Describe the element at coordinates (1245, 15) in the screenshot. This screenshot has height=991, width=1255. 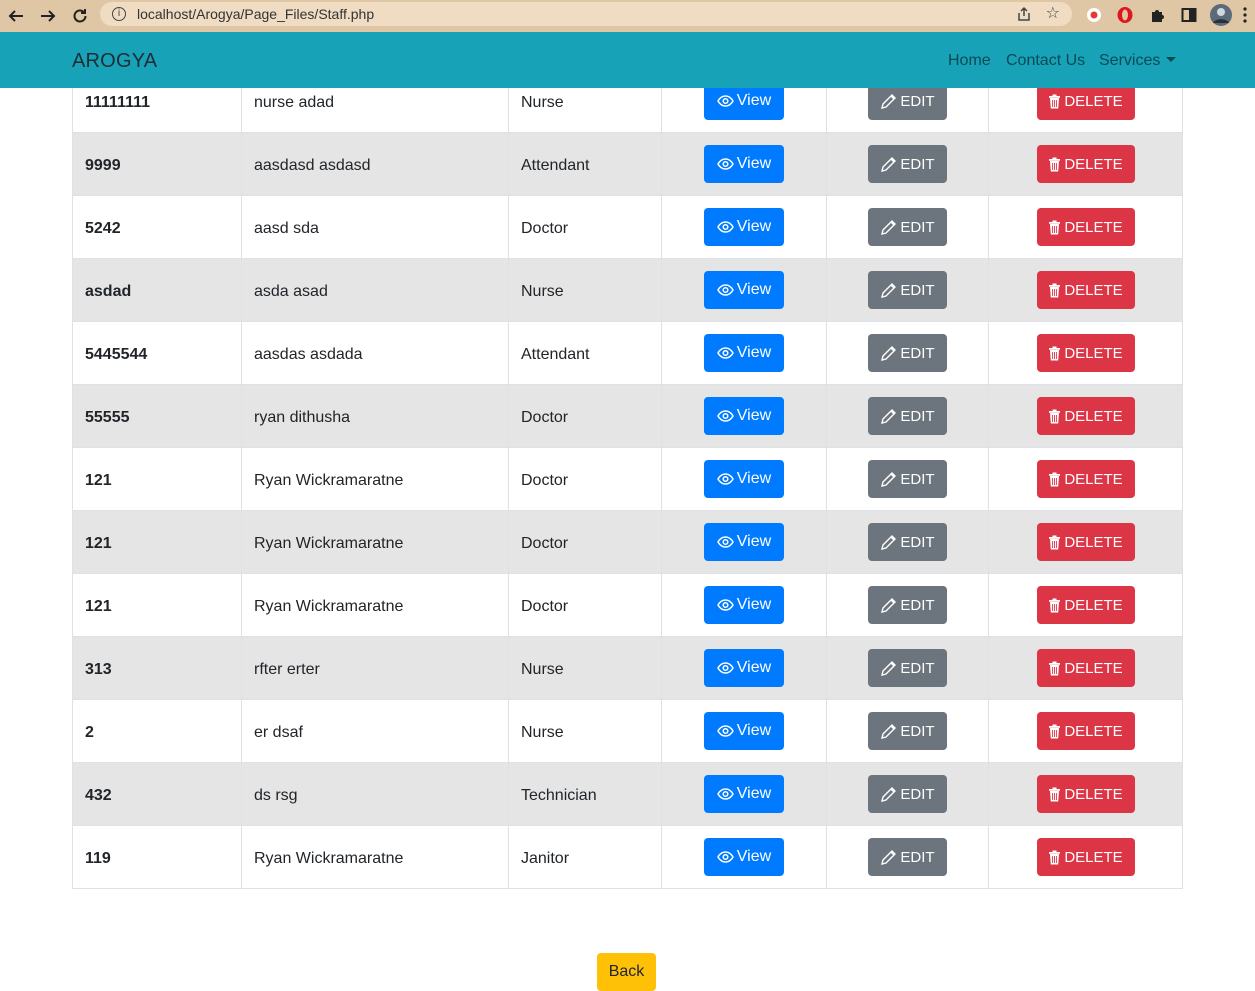
I see `browser-menu-icon` at that location.